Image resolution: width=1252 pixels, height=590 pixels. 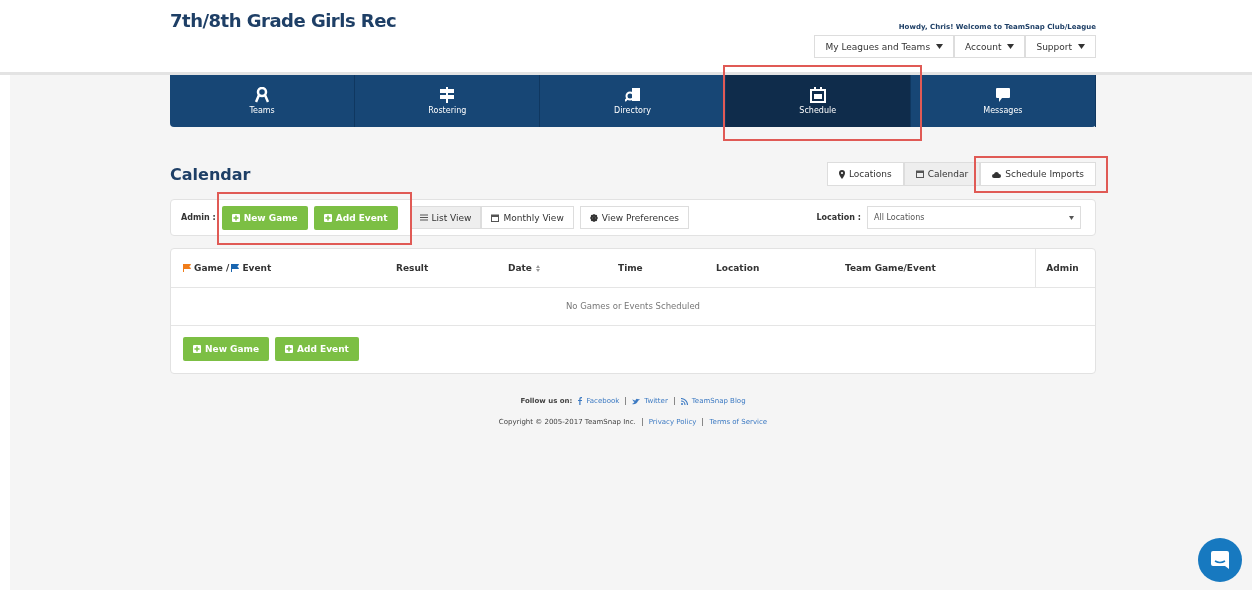 I want to click on nav-label: Schedule, so click(x=818, y=110).